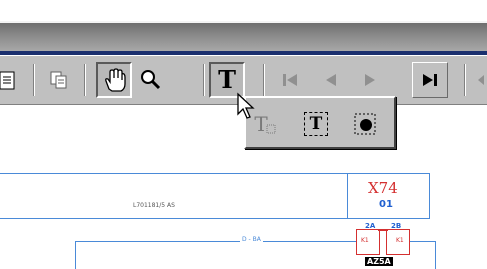 The width and height of the screenshot is (487, 269). I want to click on text-frame-icon: T, so click(316, 123).